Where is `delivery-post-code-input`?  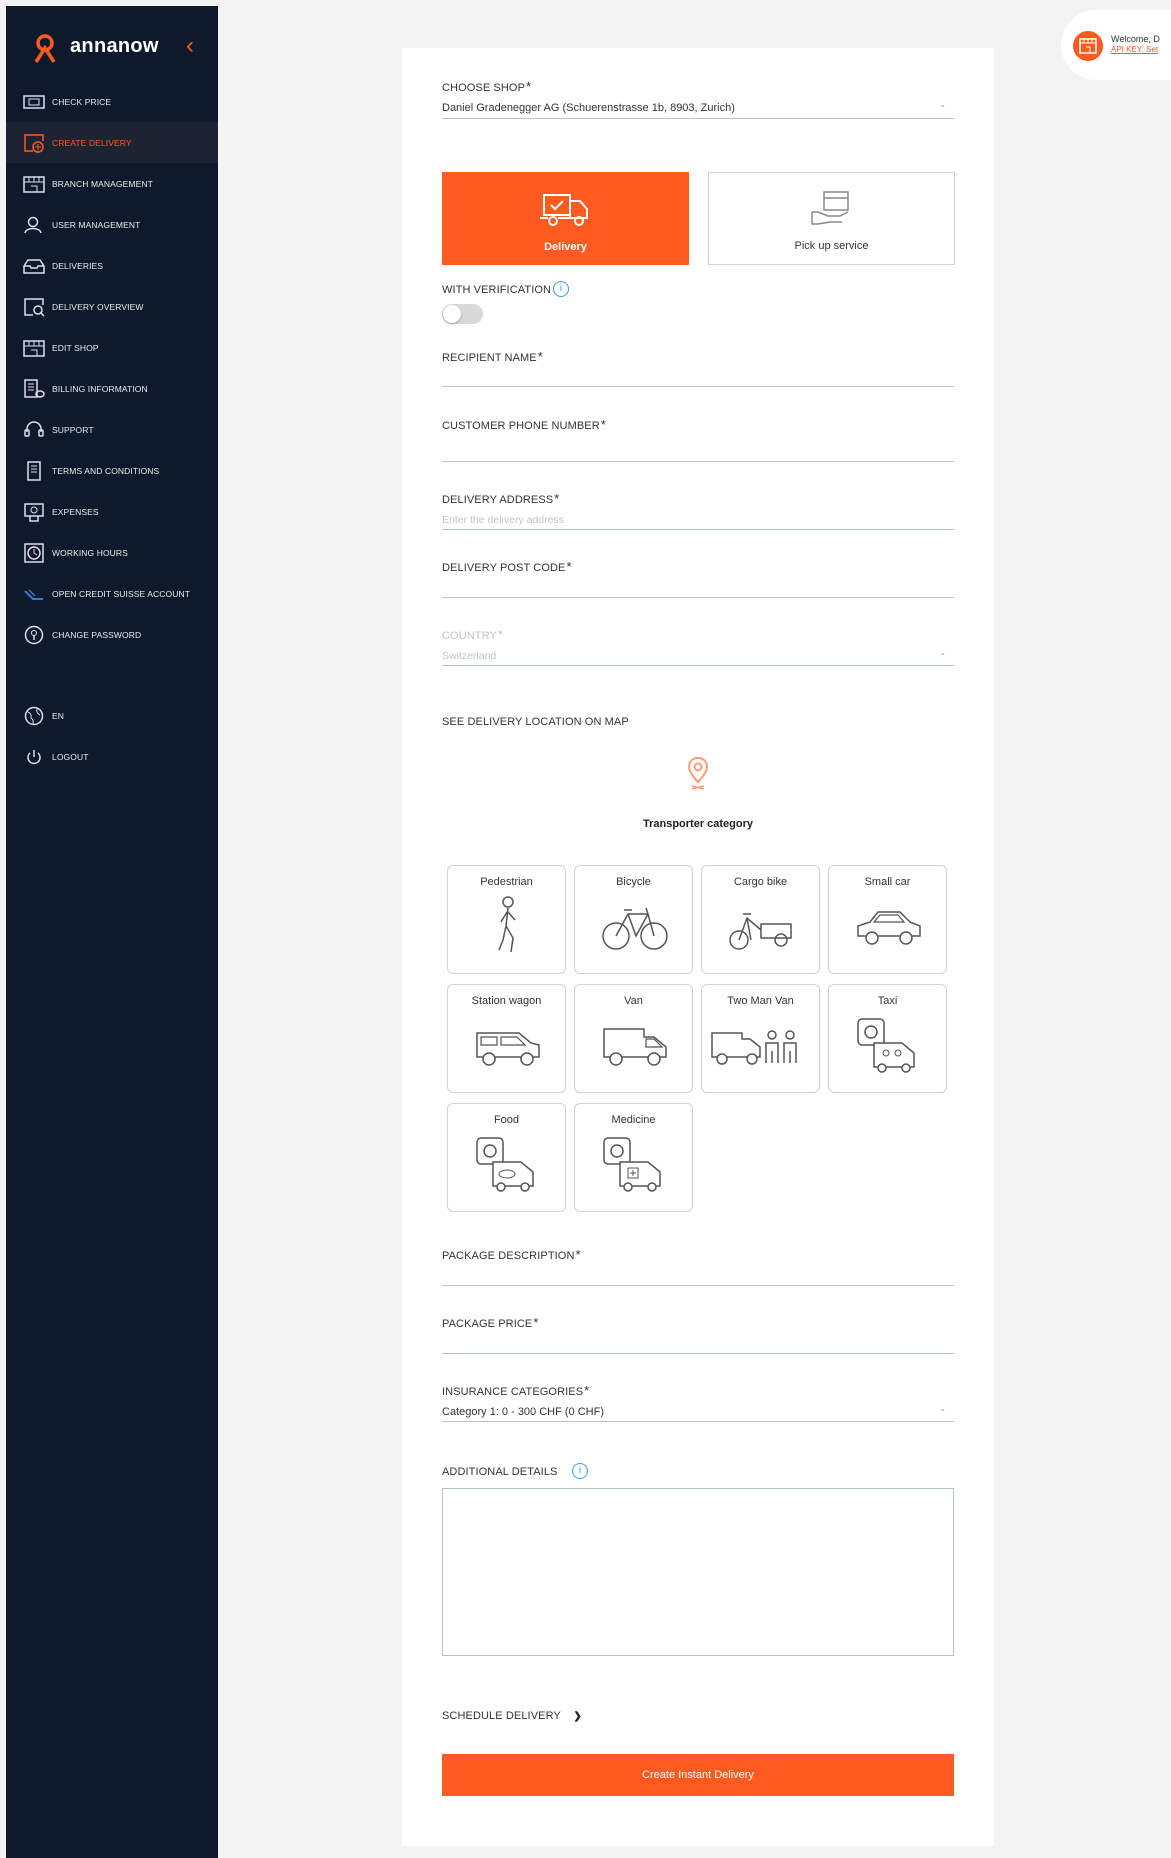 delivery-post-code-input is located at coordinates (698, 587).